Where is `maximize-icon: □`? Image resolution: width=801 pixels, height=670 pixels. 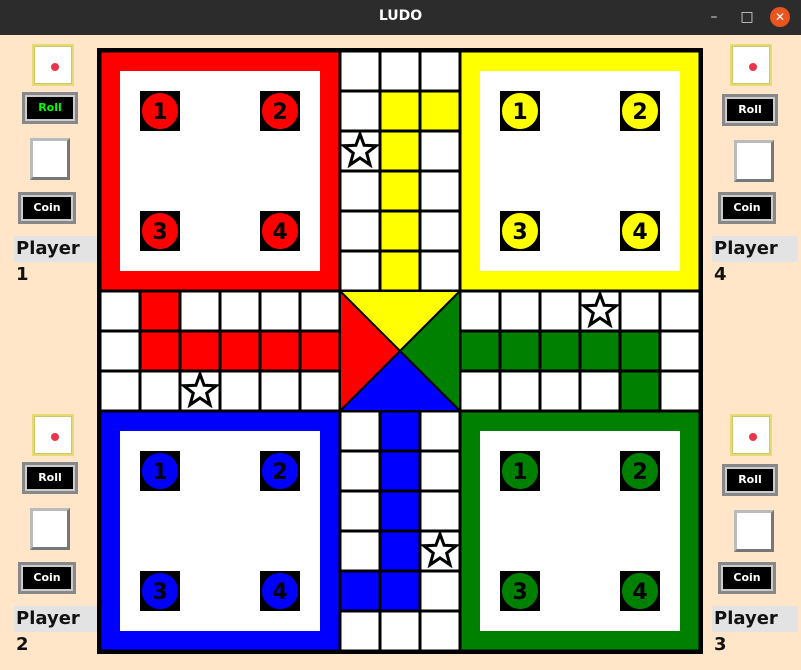
maximize-icon: □ is located at coordinates (747, 17).